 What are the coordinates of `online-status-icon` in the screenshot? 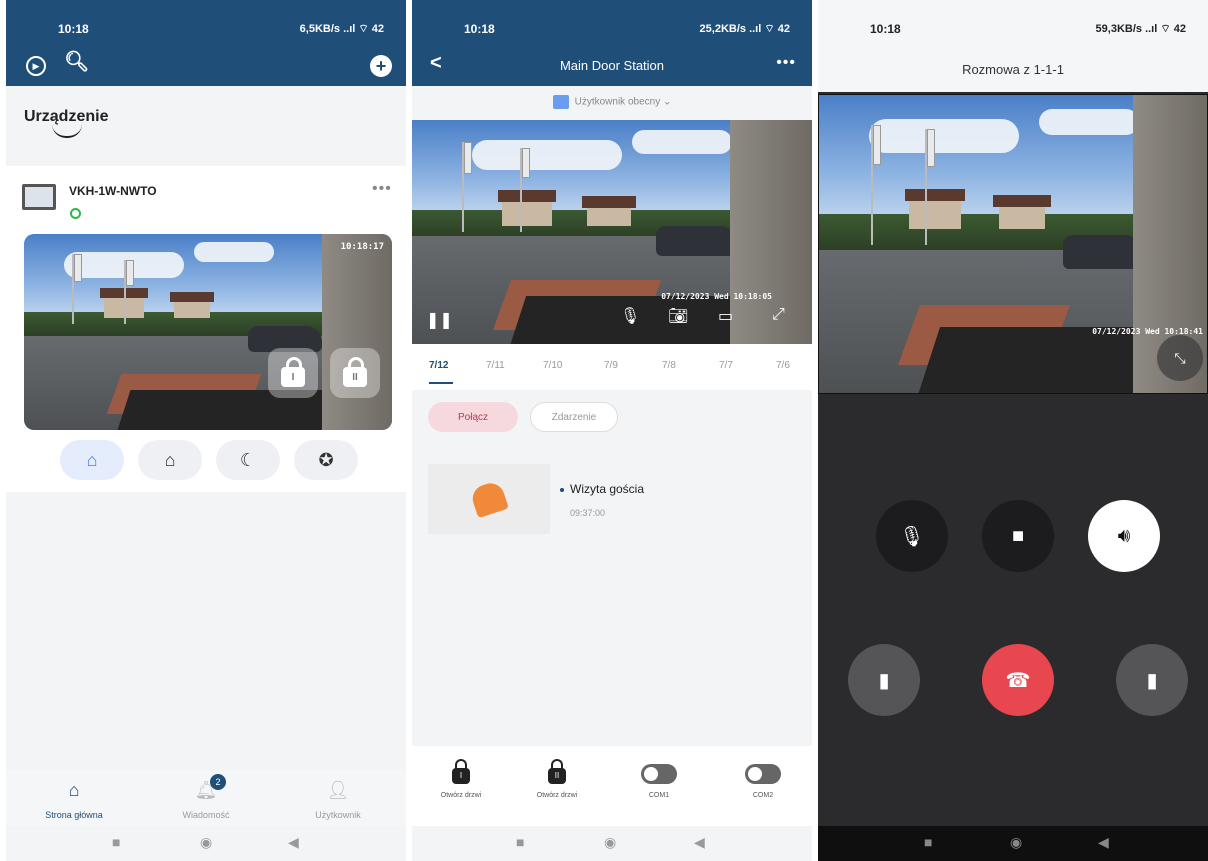 It's located at (75, 213).